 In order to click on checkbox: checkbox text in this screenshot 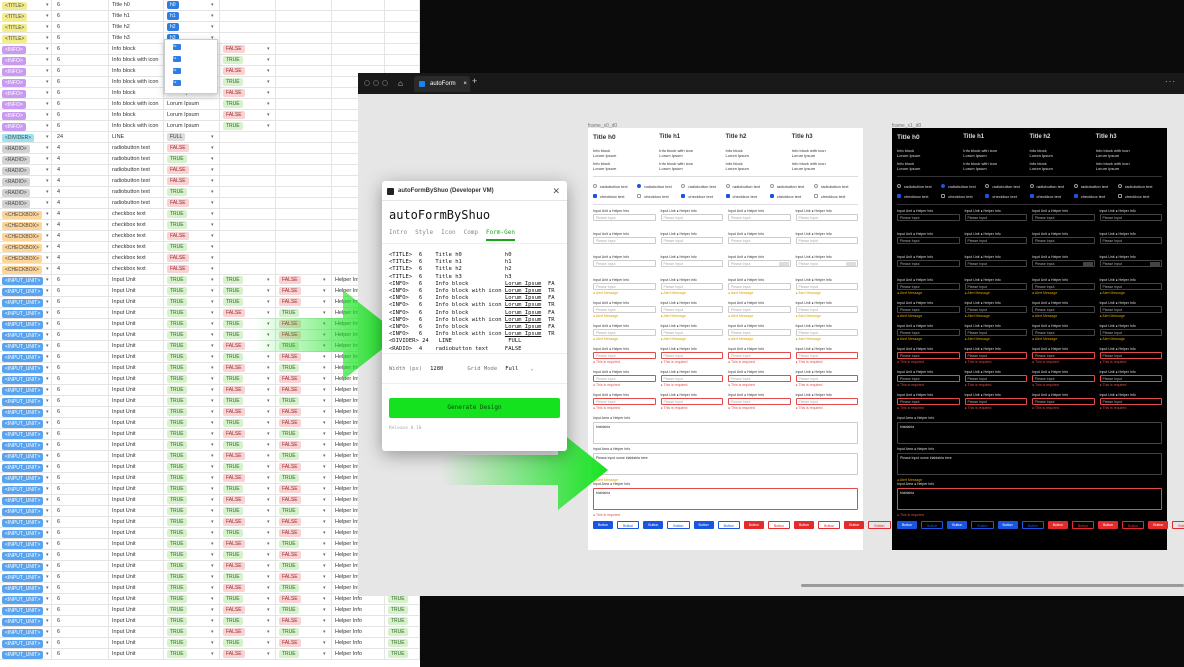, I will do `click(919, 196)`.